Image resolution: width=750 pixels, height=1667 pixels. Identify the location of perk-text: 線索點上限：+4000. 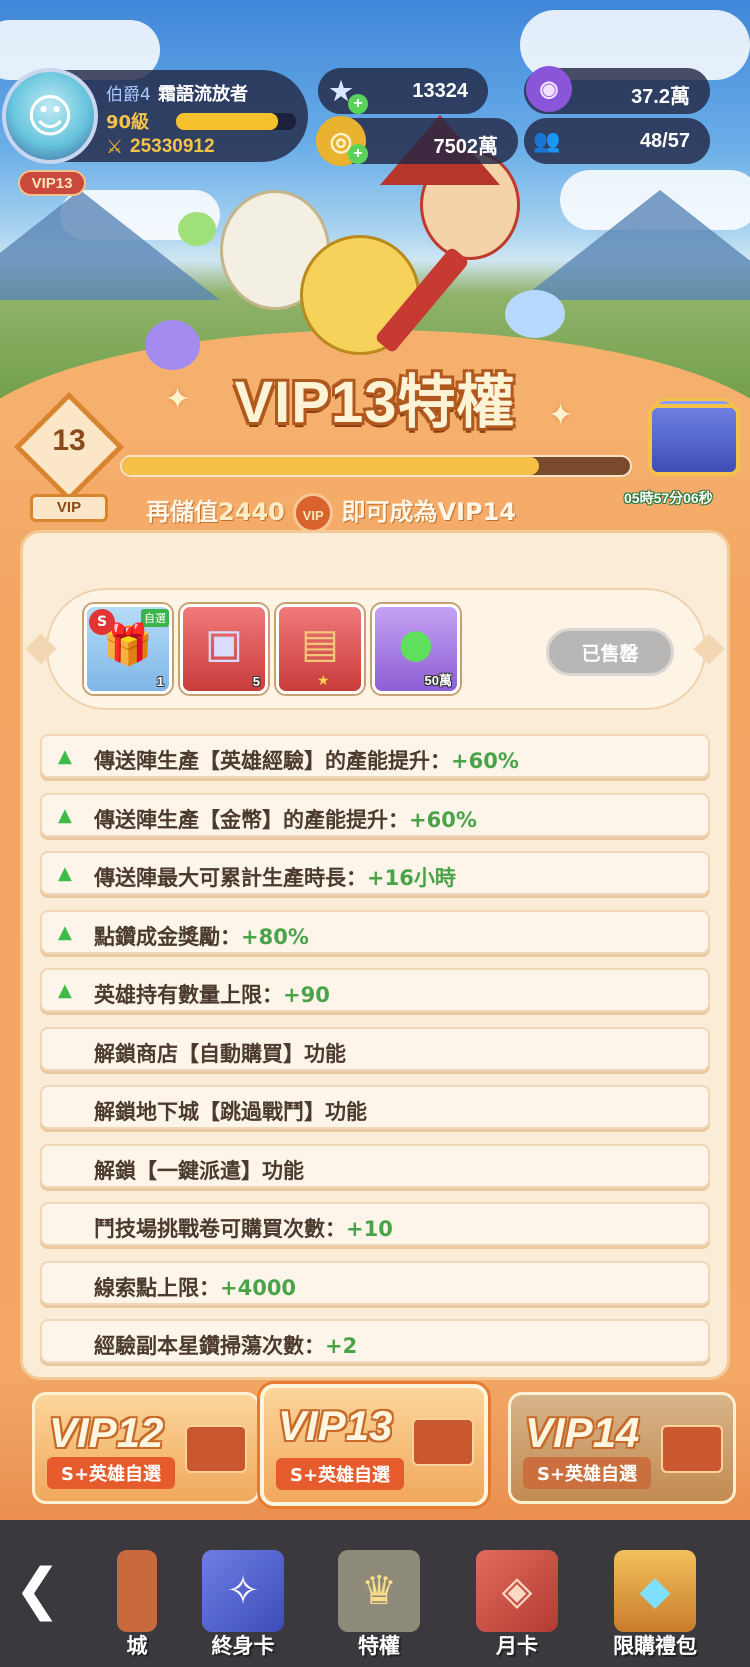
(195, 1287).